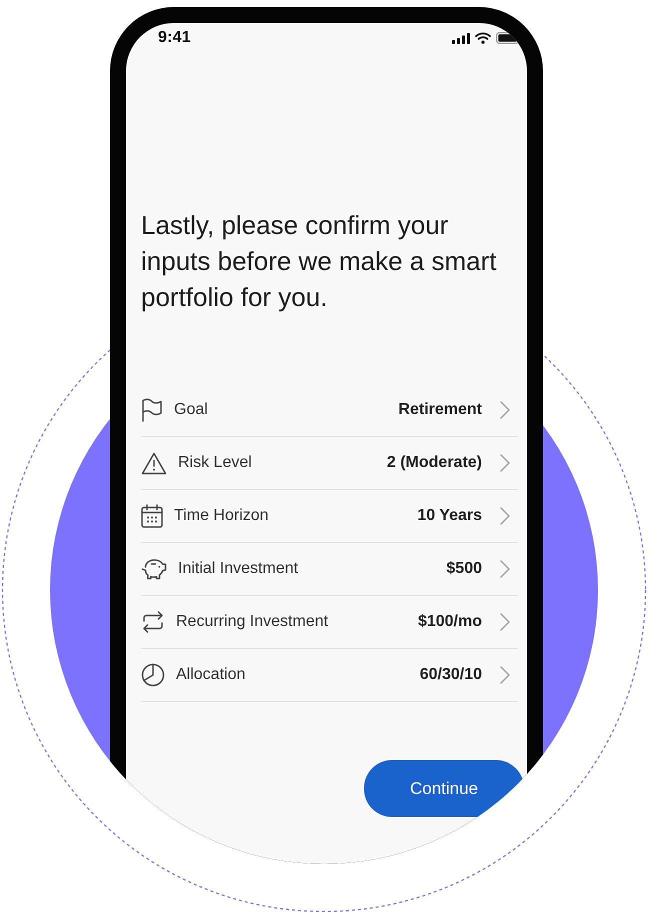  What do you see at coordinates (239, 569) in the screenshot?
I see `row-label: Initial Investment` at bounding box center [239, 569].